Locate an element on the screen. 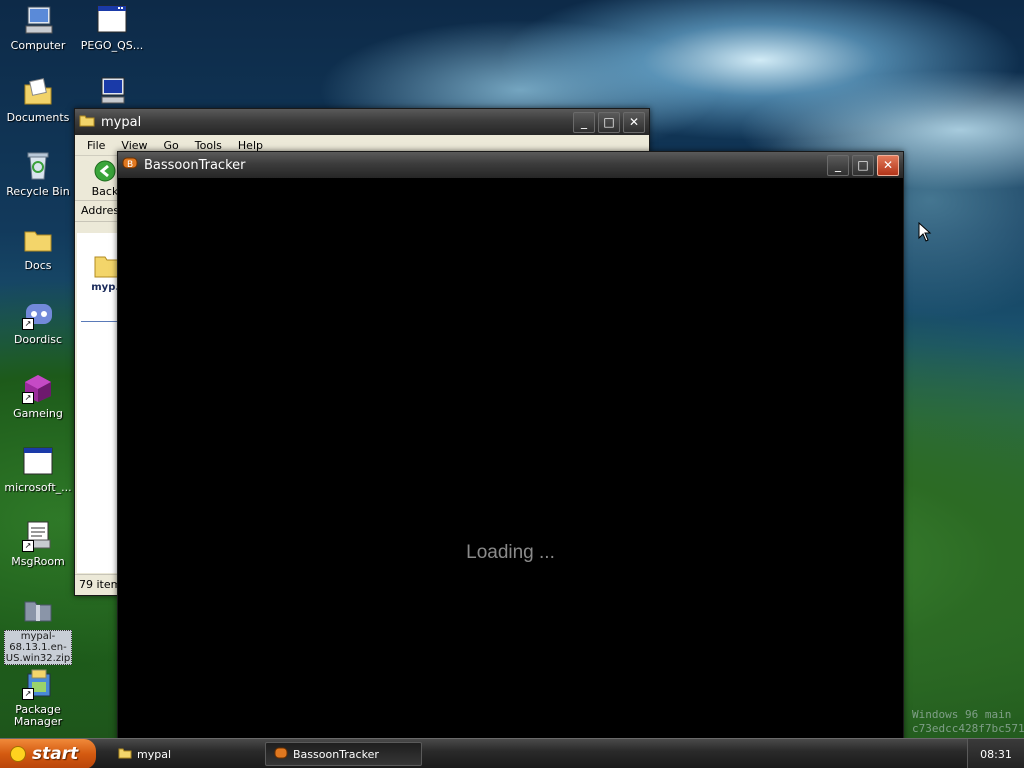  desktop-icon-label: Package Manager is located at coordinates (38, 715).